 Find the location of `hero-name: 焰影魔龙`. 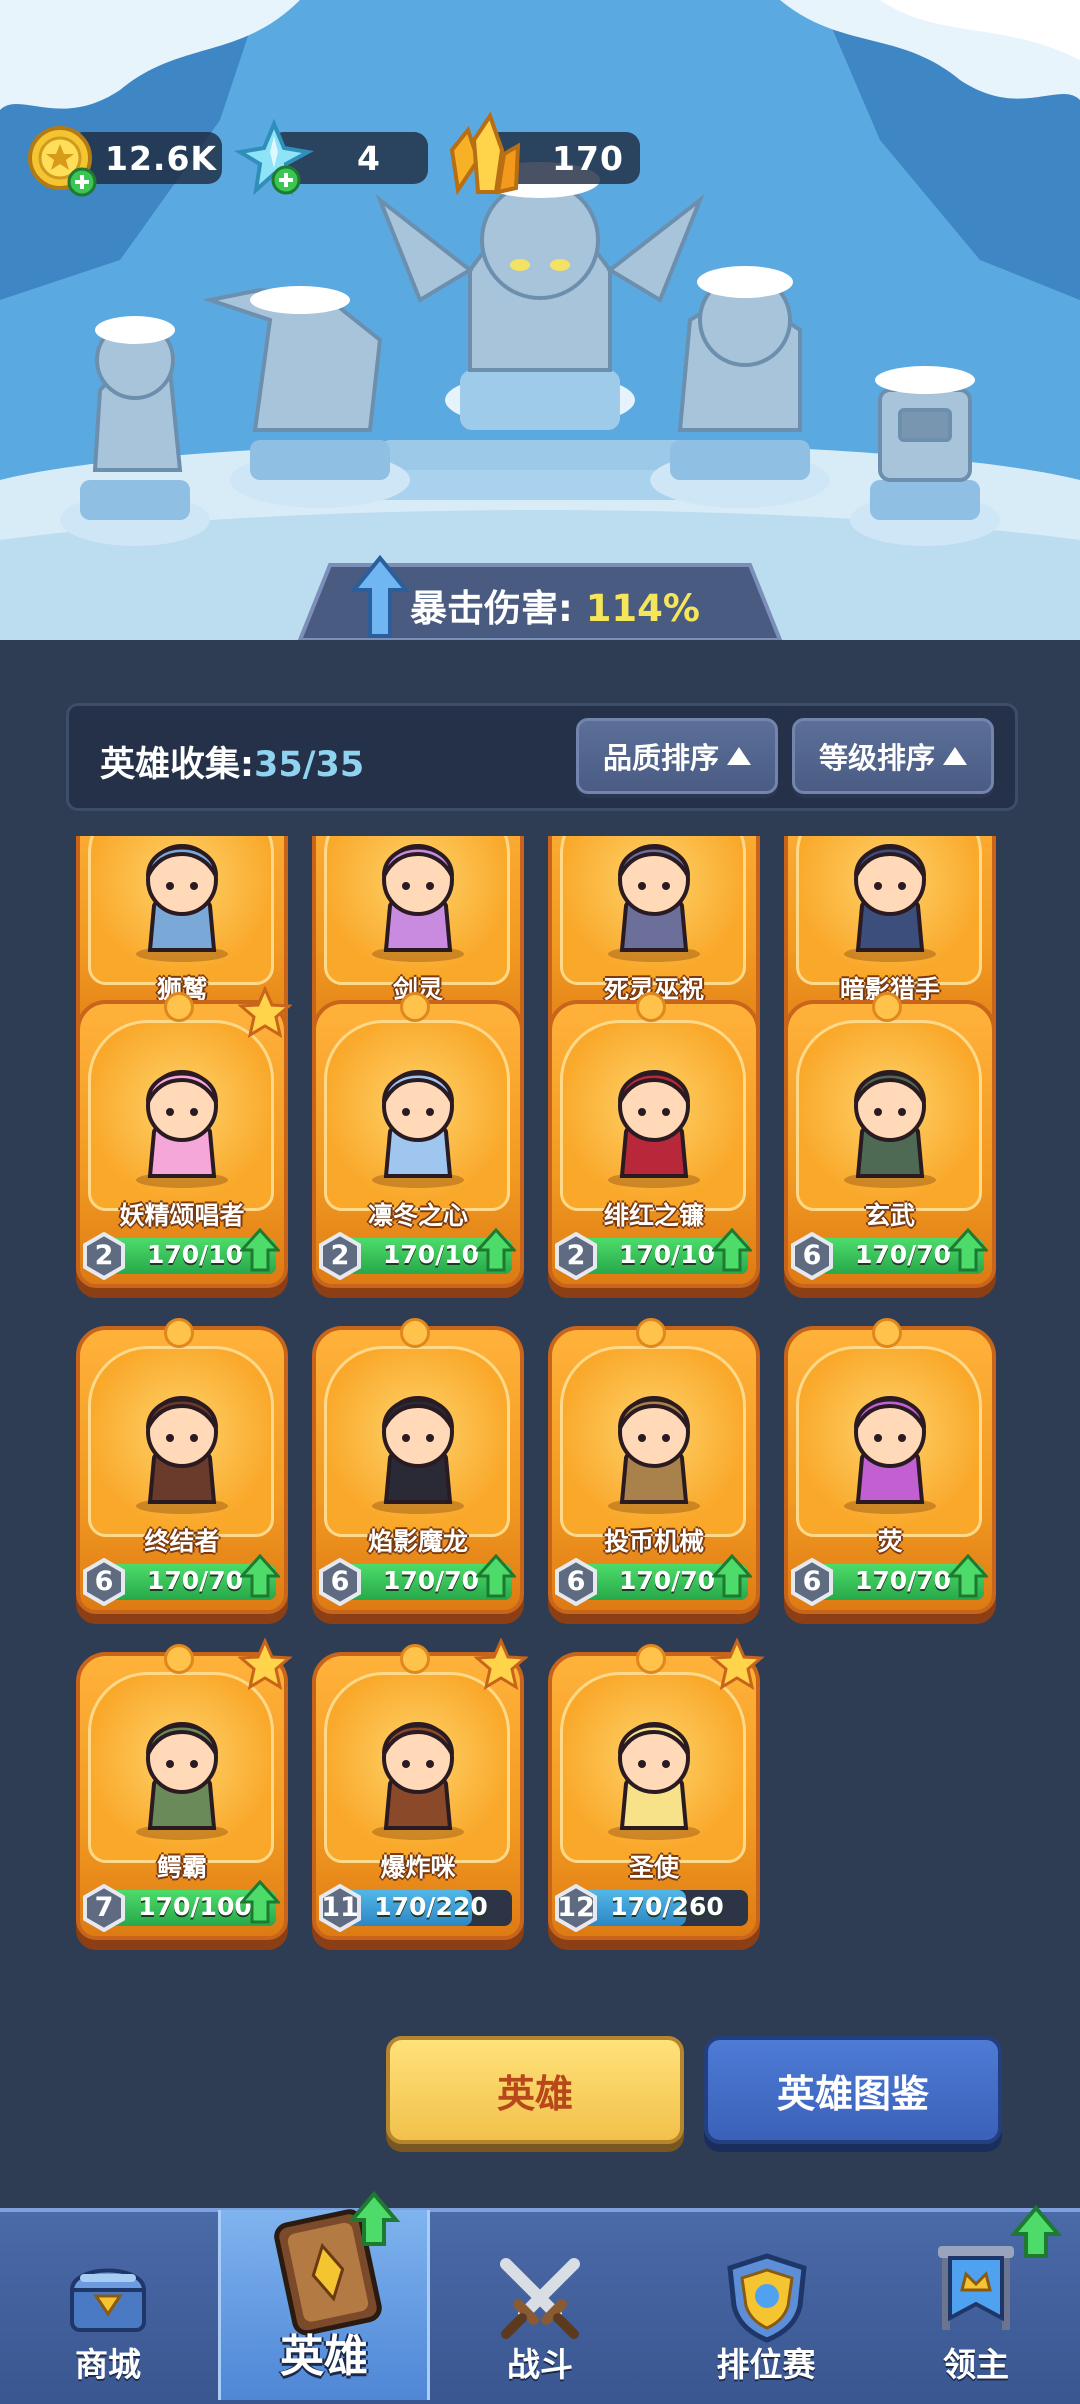

hero-name: 焰影魔龙 is located at coordinates (417, 1541).